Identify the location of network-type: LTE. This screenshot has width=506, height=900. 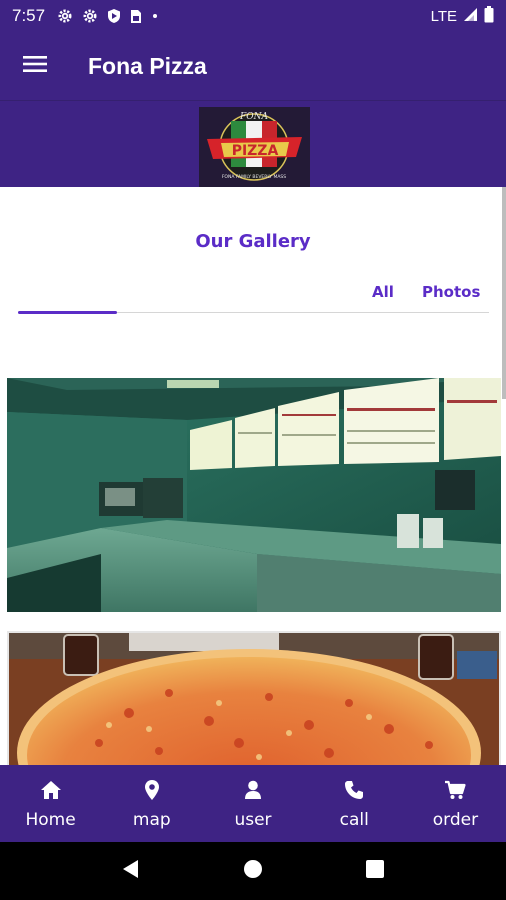
(443, 16).